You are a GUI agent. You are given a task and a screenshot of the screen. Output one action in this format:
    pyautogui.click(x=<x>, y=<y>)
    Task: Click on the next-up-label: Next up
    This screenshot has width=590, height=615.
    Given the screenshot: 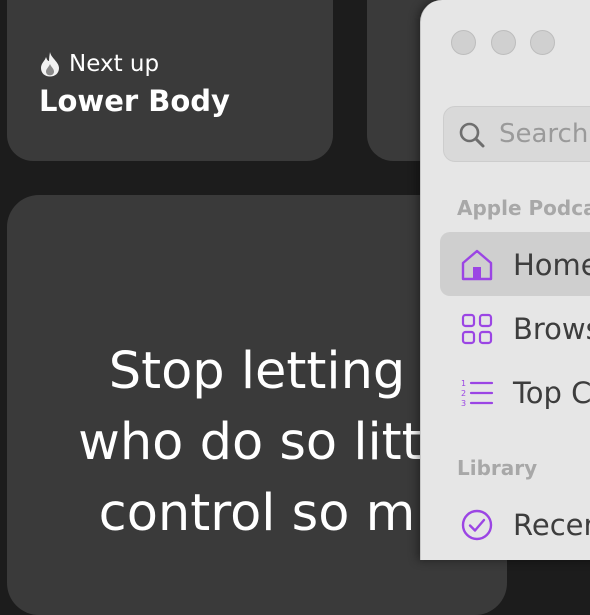 What is the action you would take?
    pyautogui.click(x=114, y=64)
    